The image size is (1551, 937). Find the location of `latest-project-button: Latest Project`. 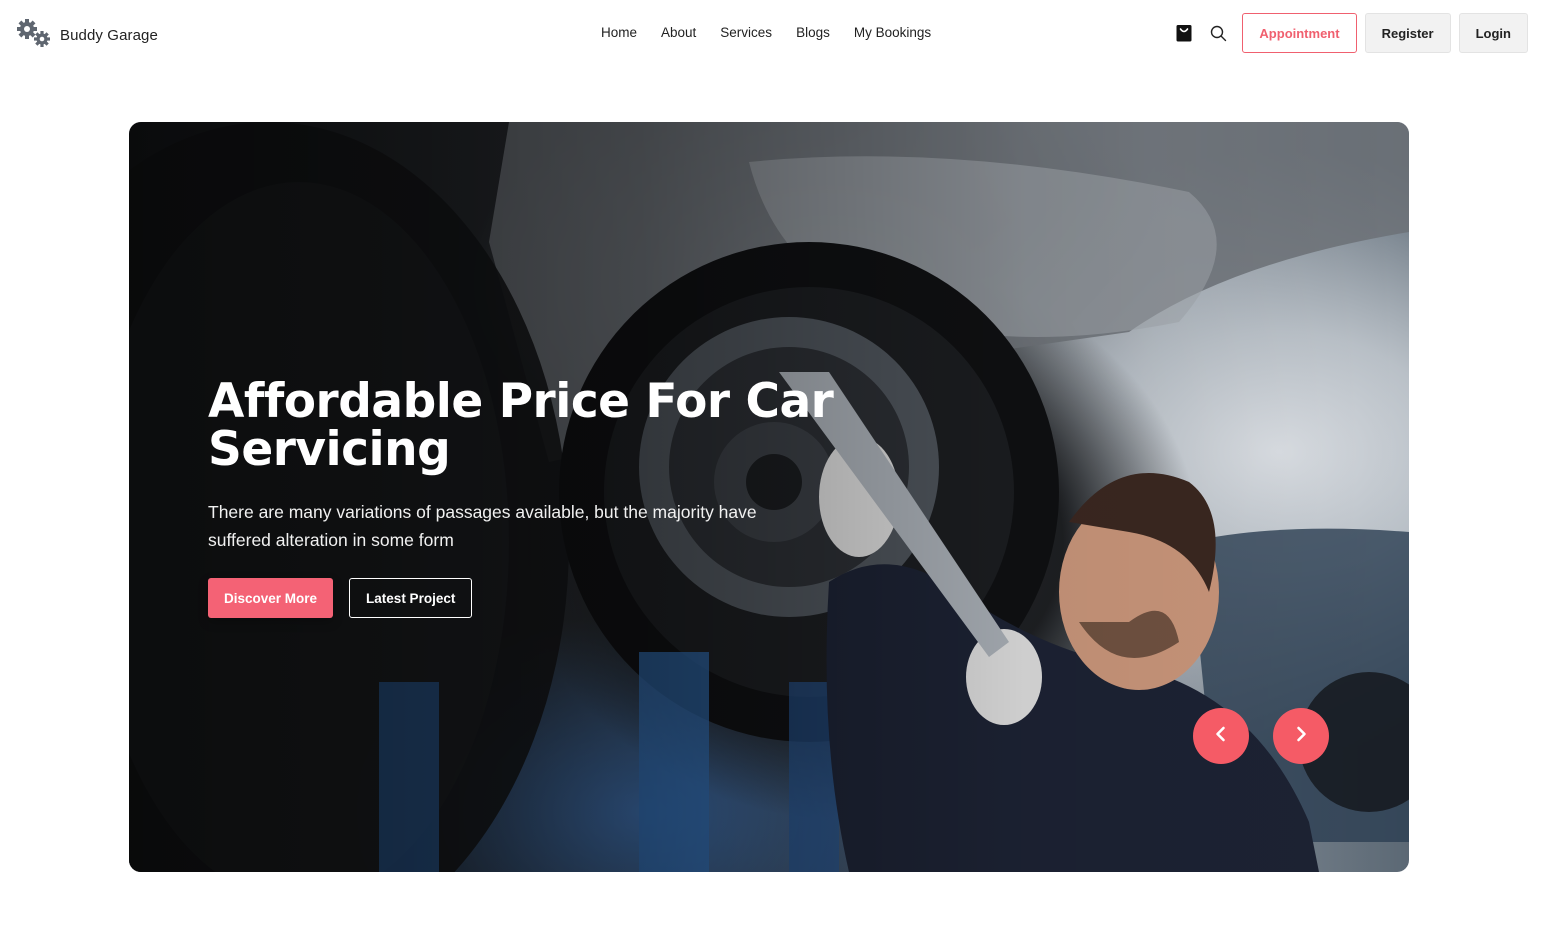

latest-project-button: Latest Project is located at coordinates (411, 598).